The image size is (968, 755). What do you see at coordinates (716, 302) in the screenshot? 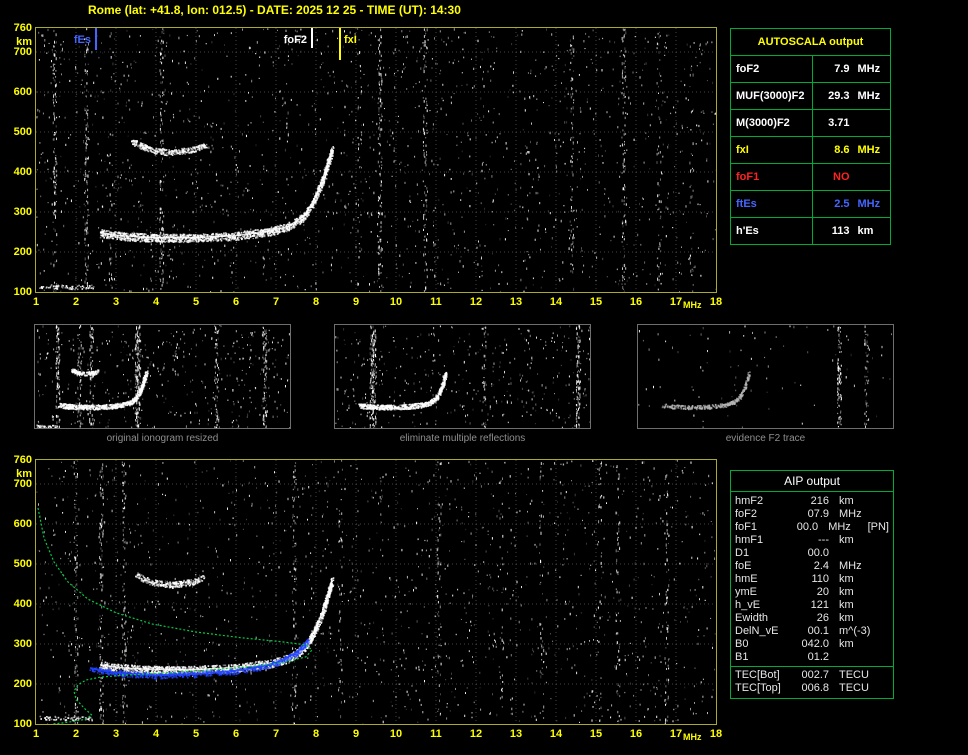
I see `axis-tick-label: 18` at bounding box center [716, 302].